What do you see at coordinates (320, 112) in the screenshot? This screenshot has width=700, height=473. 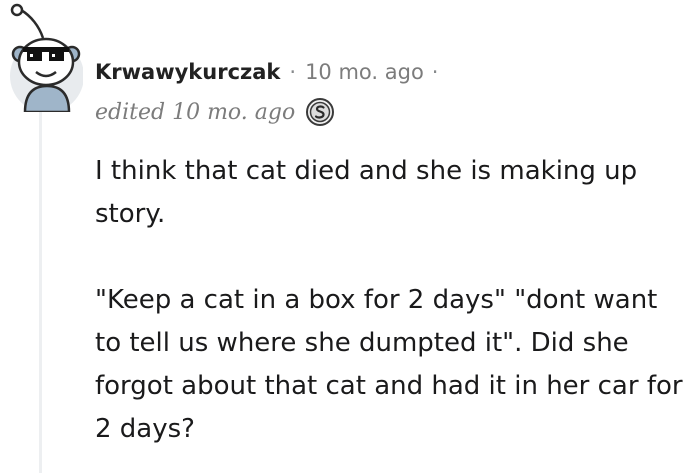 I see `silver-award-icon` at bounding box center [320, 112].